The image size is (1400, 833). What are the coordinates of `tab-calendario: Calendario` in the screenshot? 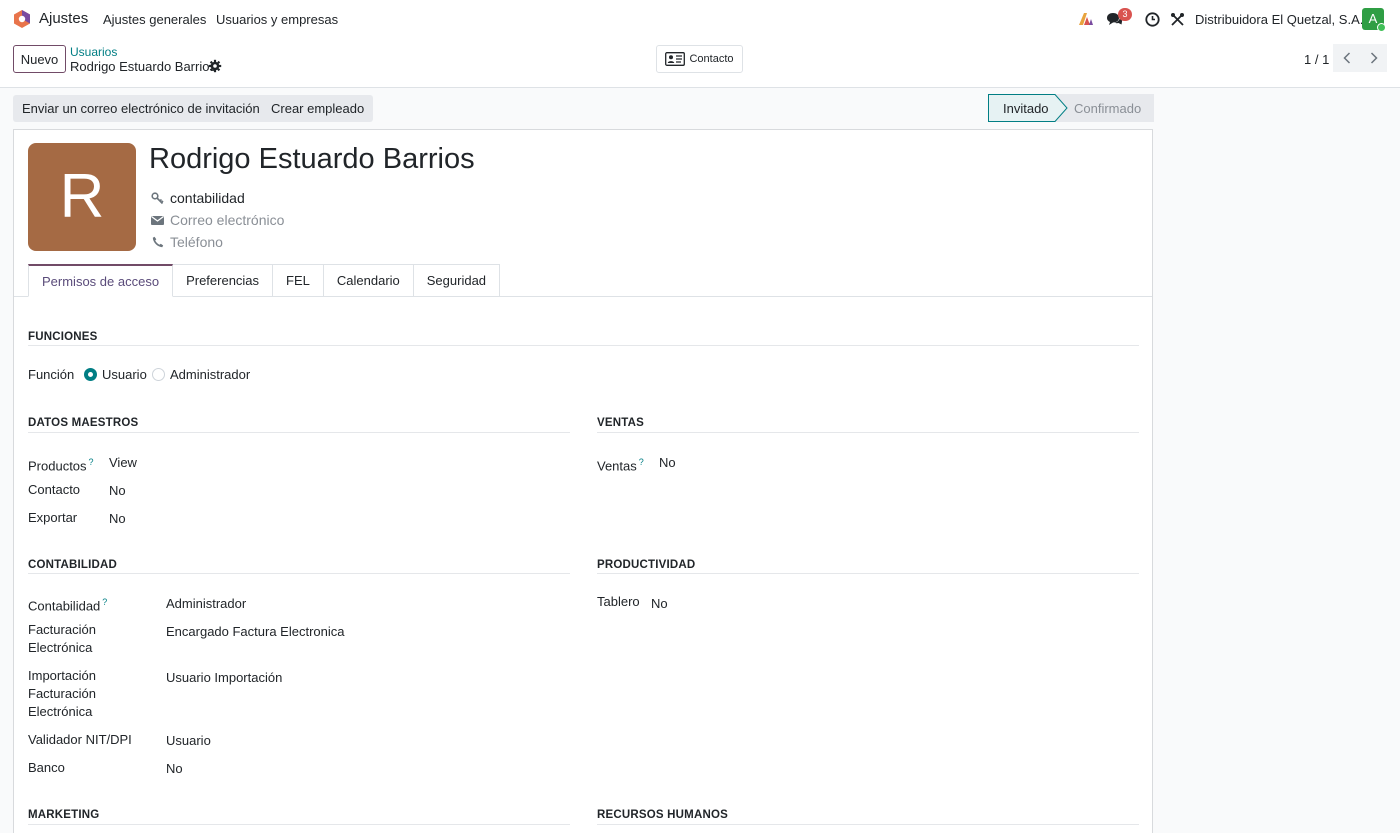 It's located at (368, 280).